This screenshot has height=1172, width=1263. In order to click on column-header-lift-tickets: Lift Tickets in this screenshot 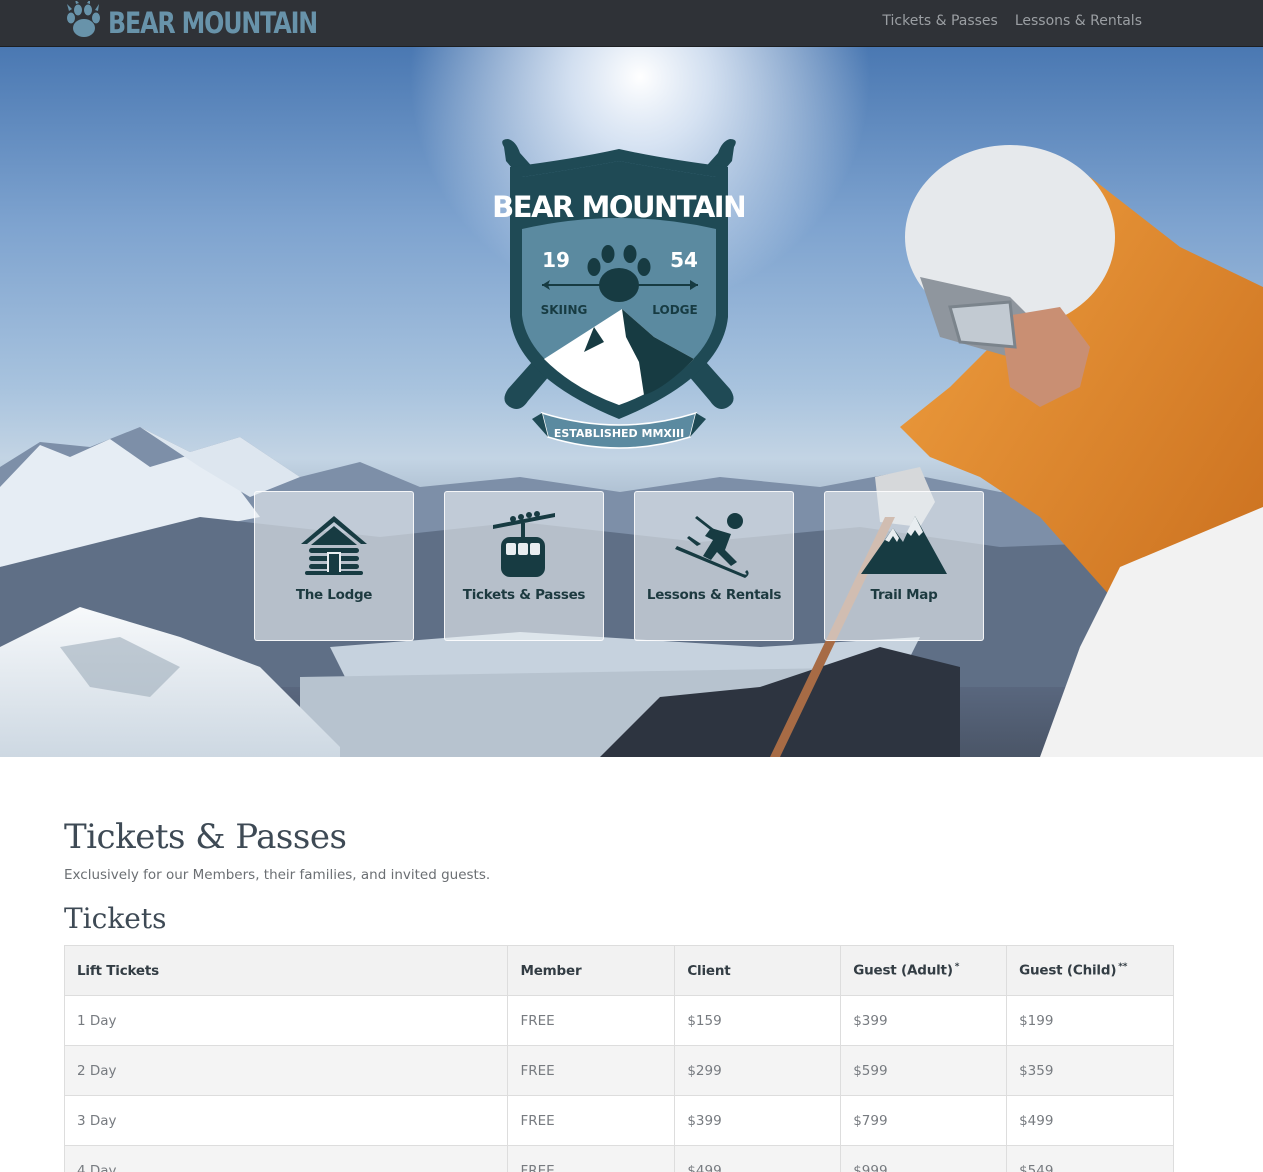, I will do `click(286, 970)`.